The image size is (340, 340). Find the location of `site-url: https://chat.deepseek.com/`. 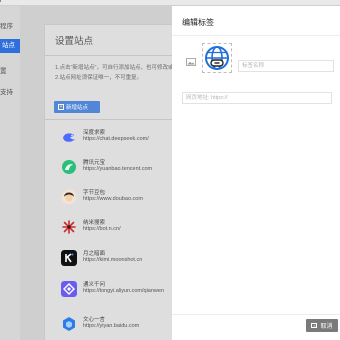

site-url: https://chat.deepseek.com/ is located at coordinates (116, 139).